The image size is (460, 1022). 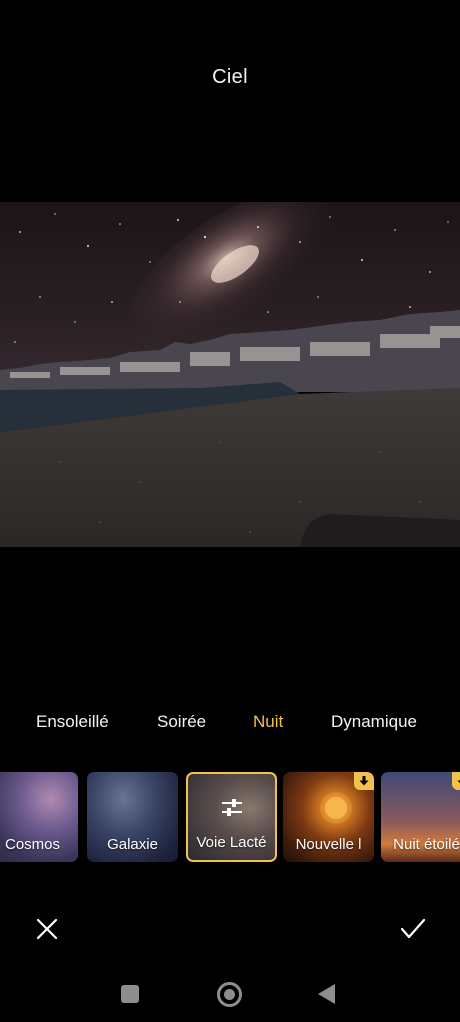 I want to click on close-icon, so click(x=47, y=929).